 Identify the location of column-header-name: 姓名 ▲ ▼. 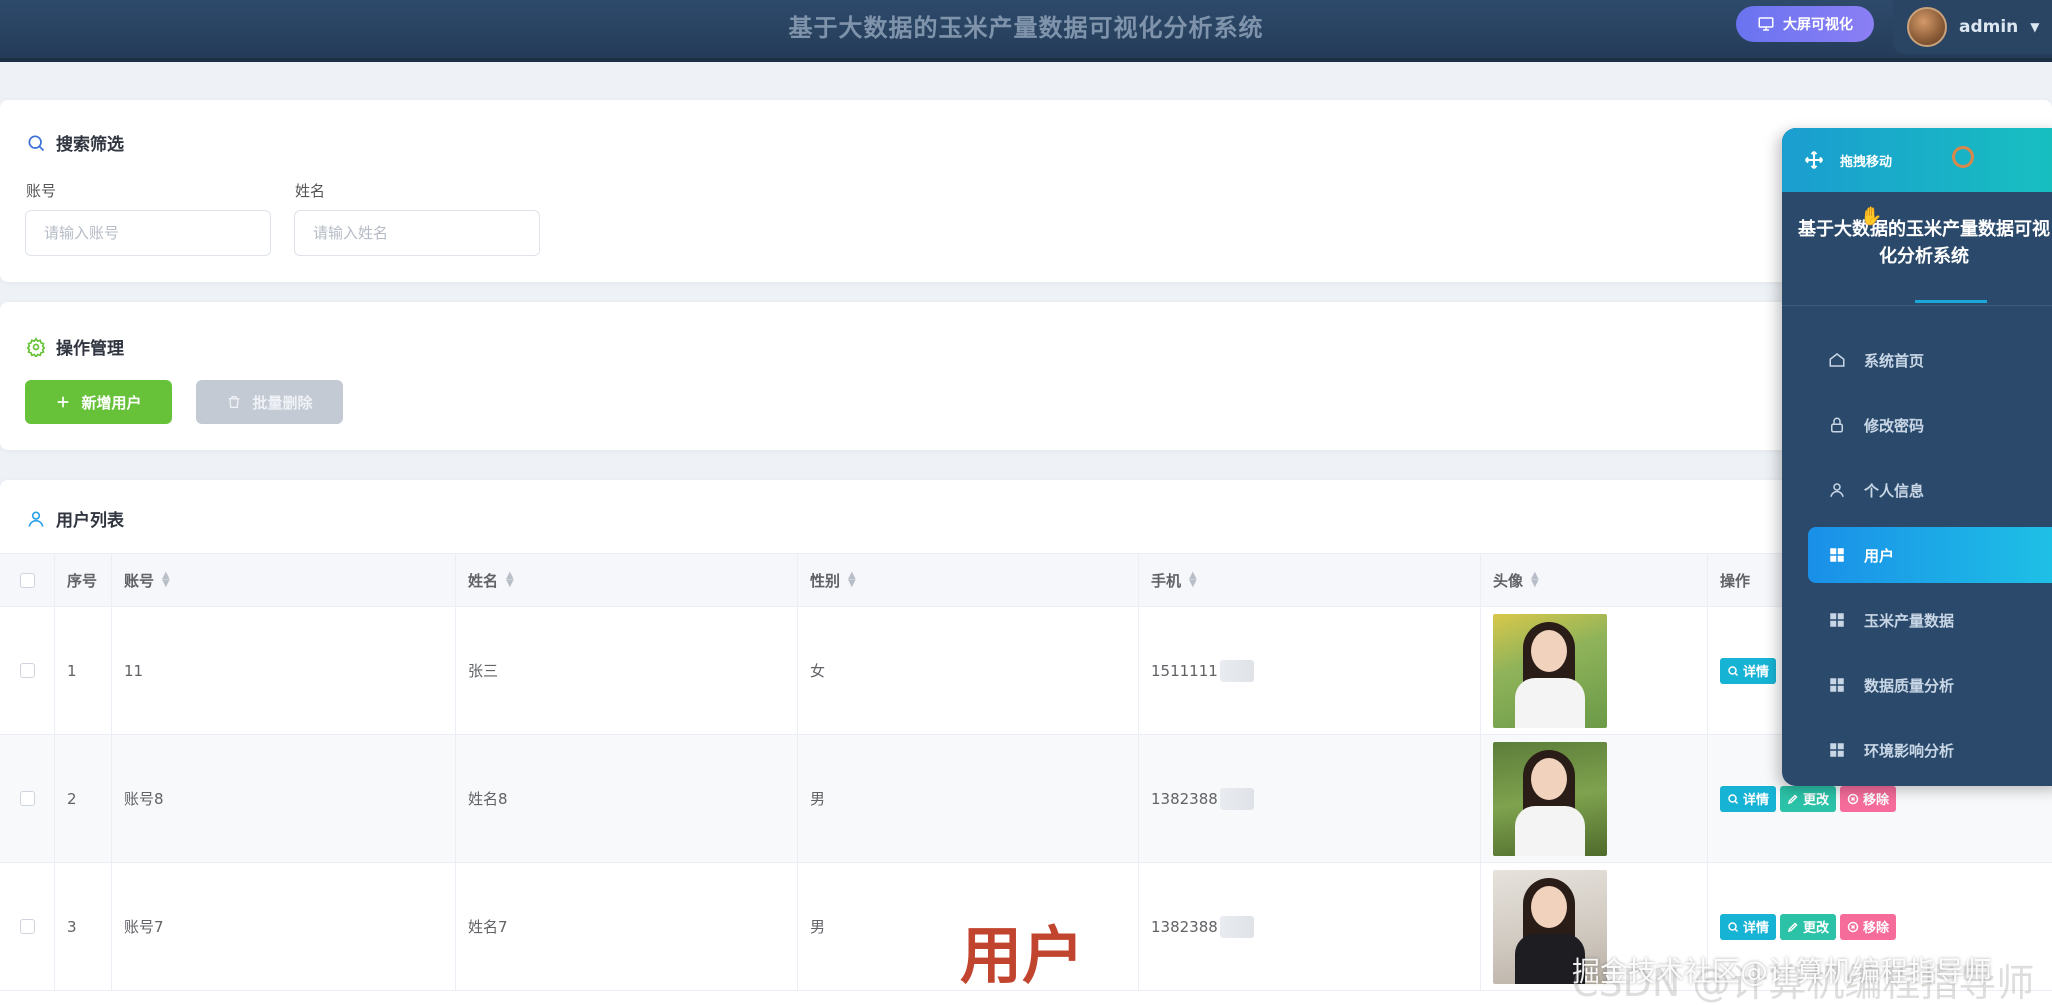
(627, 580).